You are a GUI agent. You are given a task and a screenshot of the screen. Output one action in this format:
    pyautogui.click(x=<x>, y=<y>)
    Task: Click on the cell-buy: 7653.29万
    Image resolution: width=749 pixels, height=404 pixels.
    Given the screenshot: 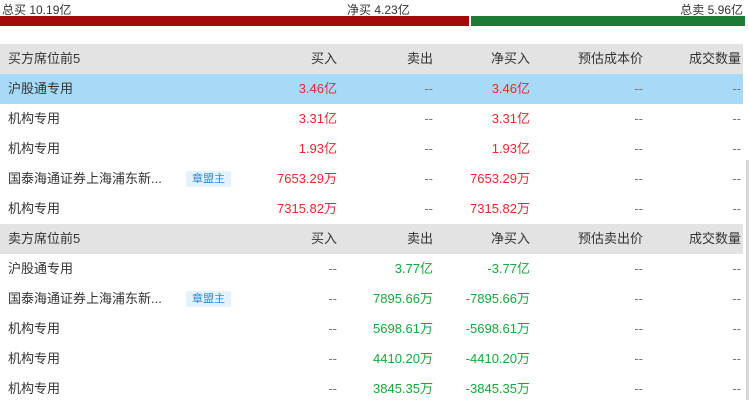 What is the action you would take?
    pyautogui.click(x=307, y=178)
    